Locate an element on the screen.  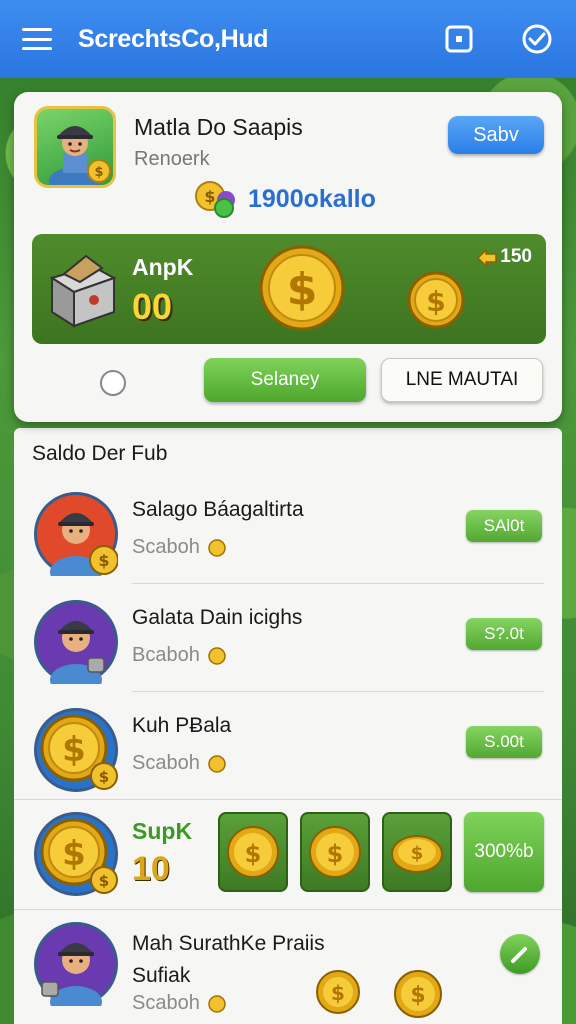
coin-stack-icon: $ is located at coordinates (215, 199).